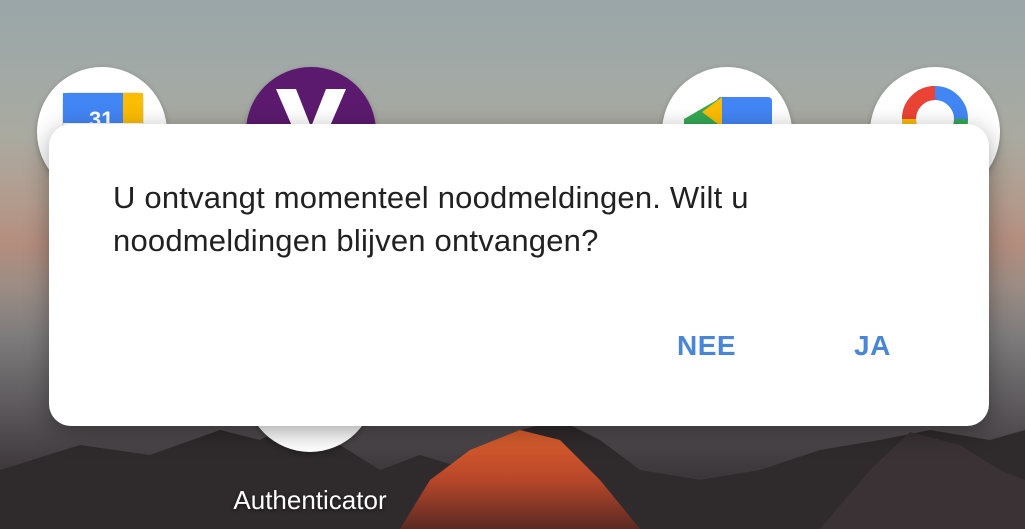 The image size is (1025, 529). I want to click on no-button: NEE, so click(706, 346).